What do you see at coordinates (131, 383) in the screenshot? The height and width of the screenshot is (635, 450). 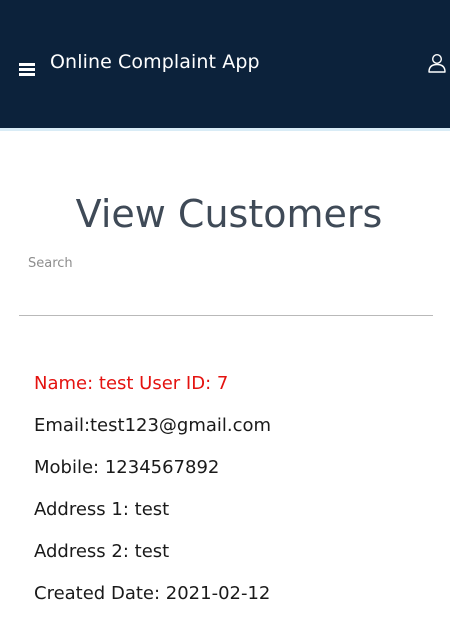 I see `customer-name-id: Name: test User ID: 7` at bounding box center [131, 383].